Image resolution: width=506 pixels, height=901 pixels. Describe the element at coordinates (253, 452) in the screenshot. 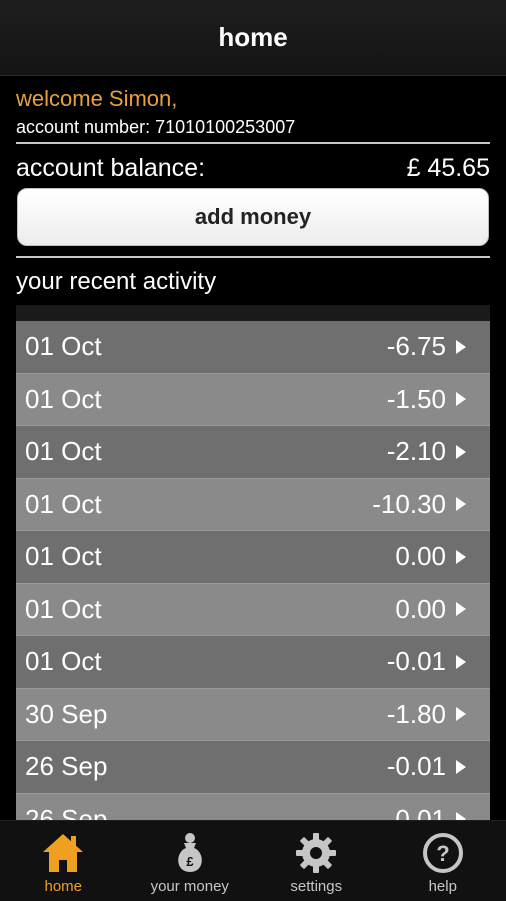

I see `activity-row: 01 Oct -2.10` at that location.